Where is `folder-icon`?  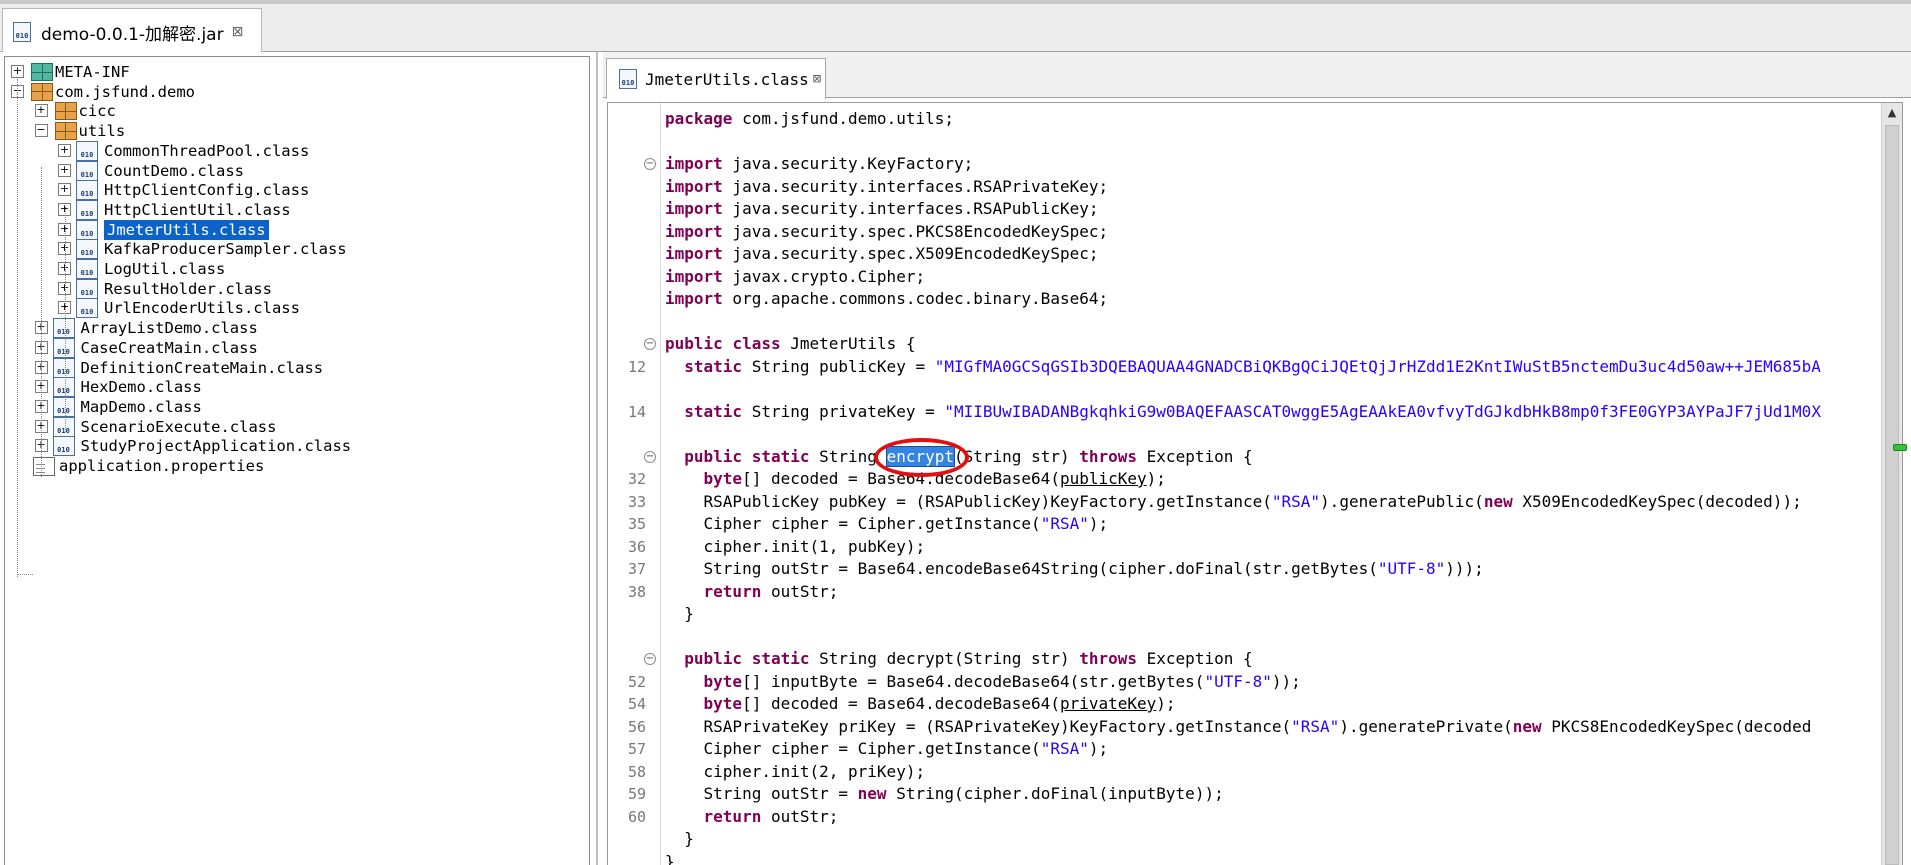 folder-icon is located at coordinates (42, 72).